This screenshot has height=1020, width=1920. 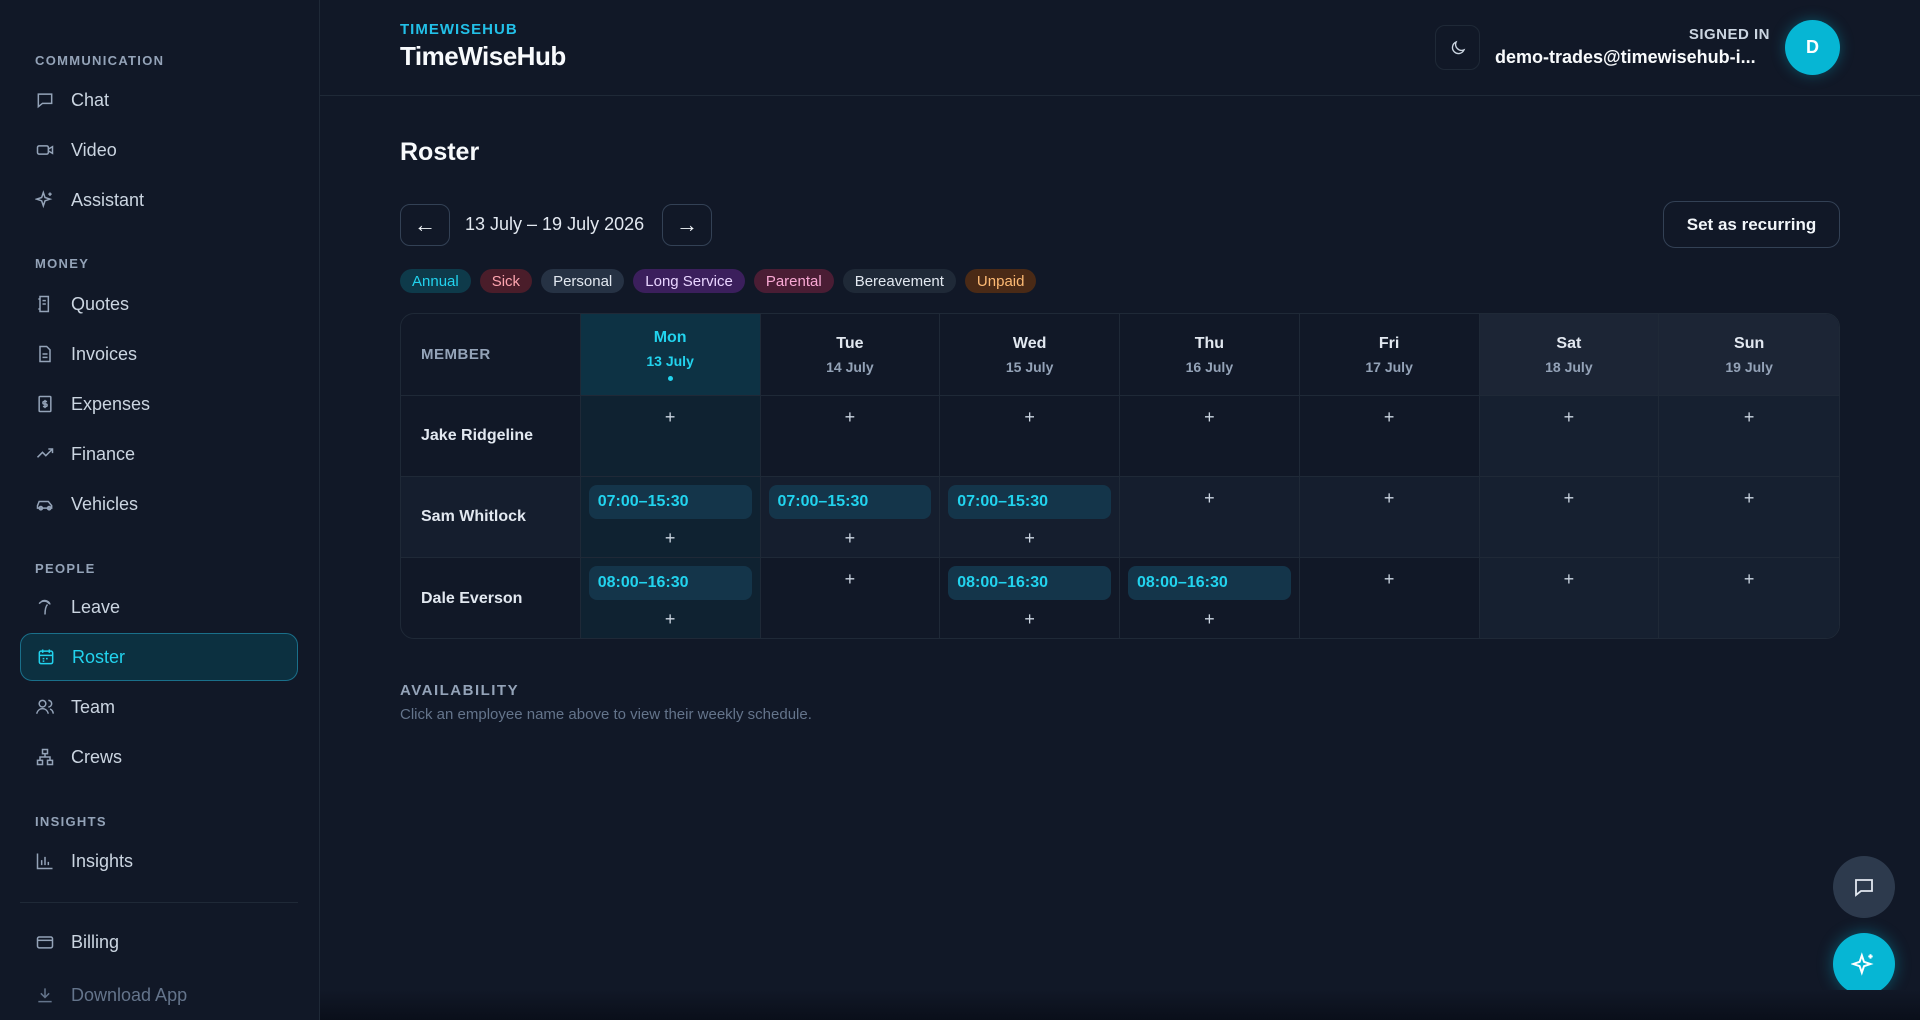 What do you see at coordinates (45, 757) in the screenshot?
I see `hierarchy-icon` at bounding box center [45, 757].